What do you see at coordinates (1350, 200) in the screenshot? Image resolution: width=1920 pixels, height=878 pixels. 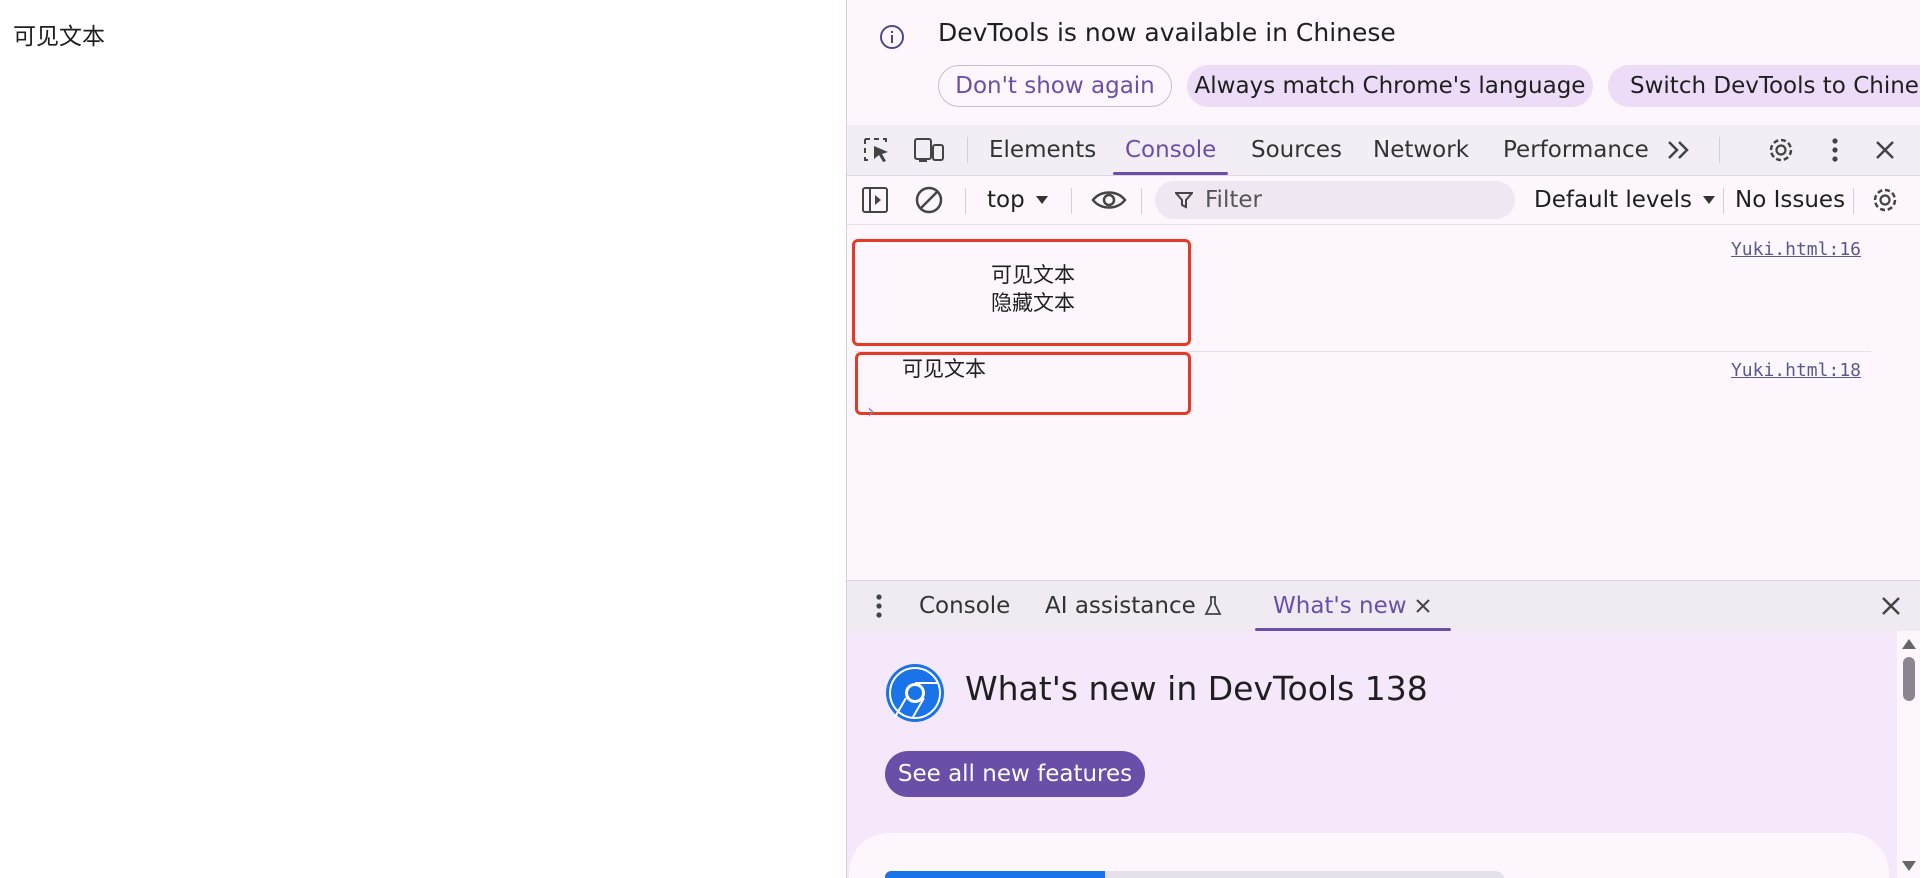 I see `filter-input` at bounding box center [1350, 200].